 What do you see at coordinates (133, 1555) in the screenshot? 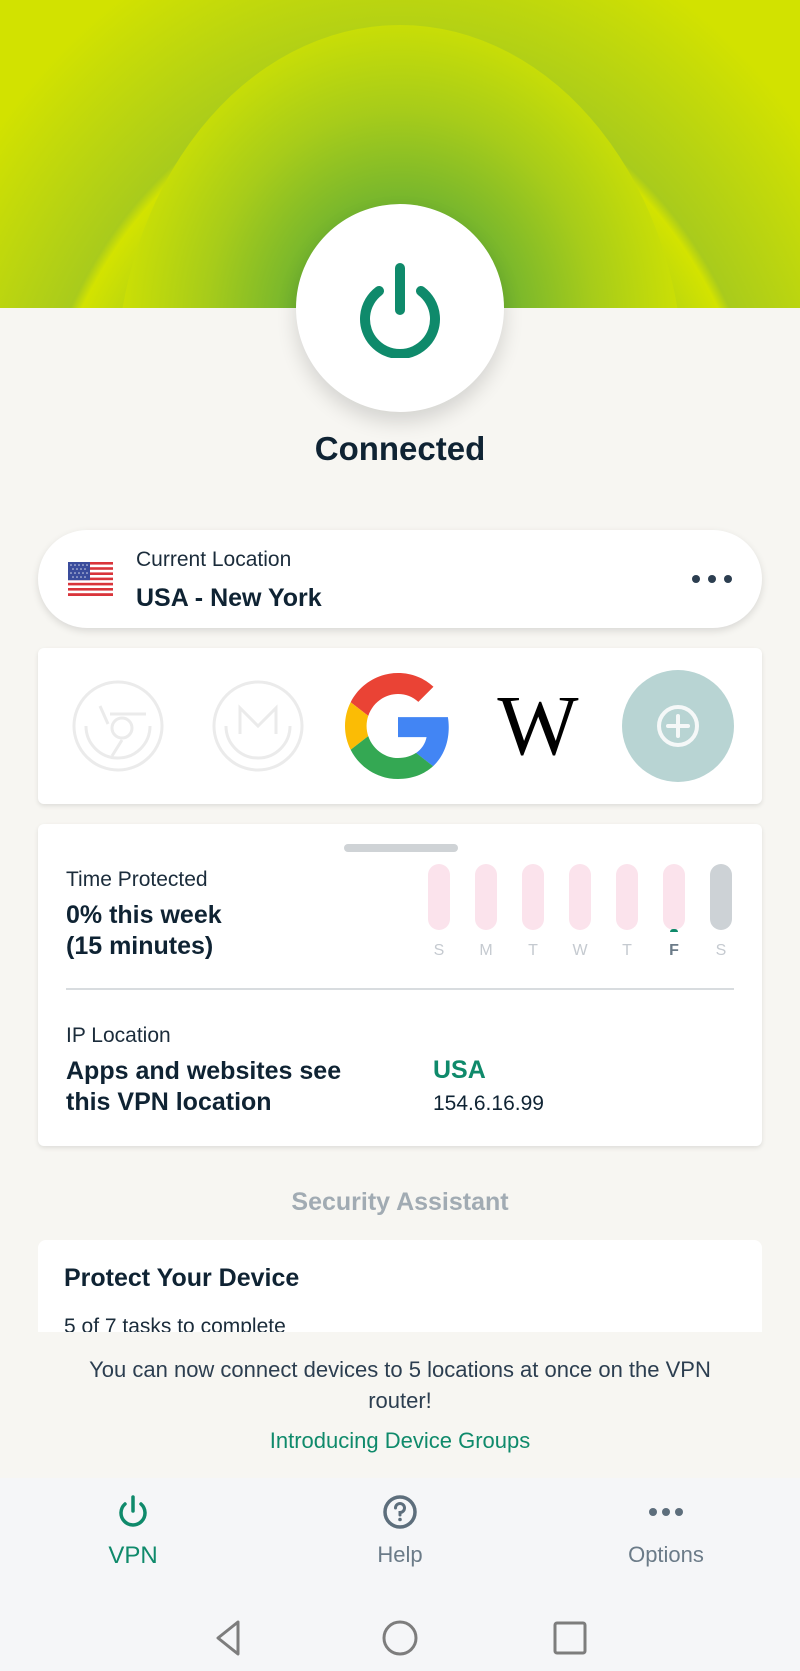
I see `nav-label: VPN` at bounding box center [133, 1555].